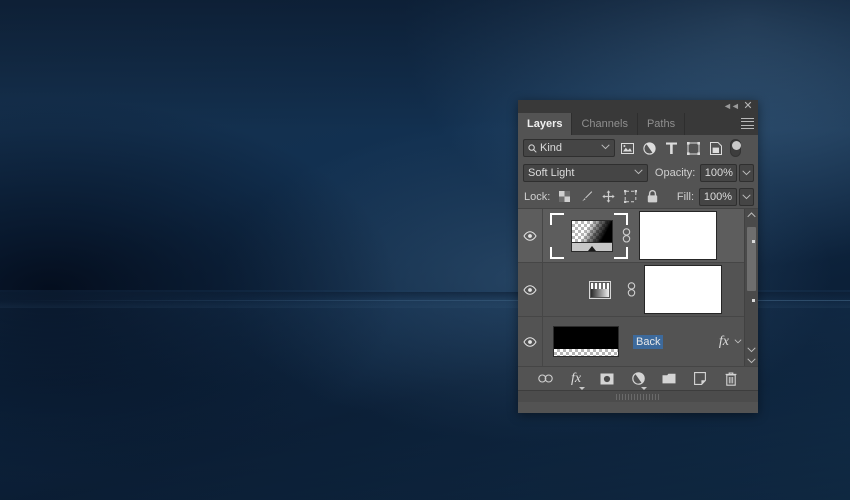 The image size is (850, 500). What do you see at coordinates (675, 173) in the screenshot?
I see `opacity-label: Opacity:` at bounding box center [675, 173].